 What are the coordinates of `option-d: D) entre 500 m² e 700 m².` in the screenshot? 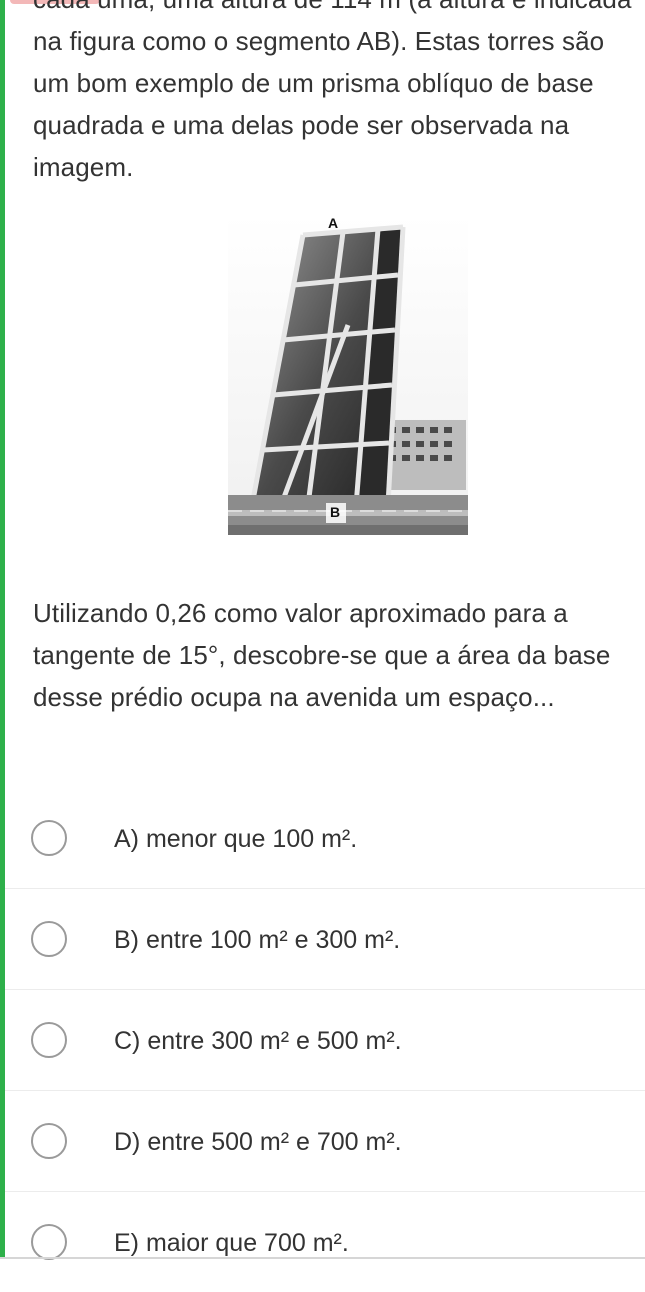 It's located at (325, 1141).